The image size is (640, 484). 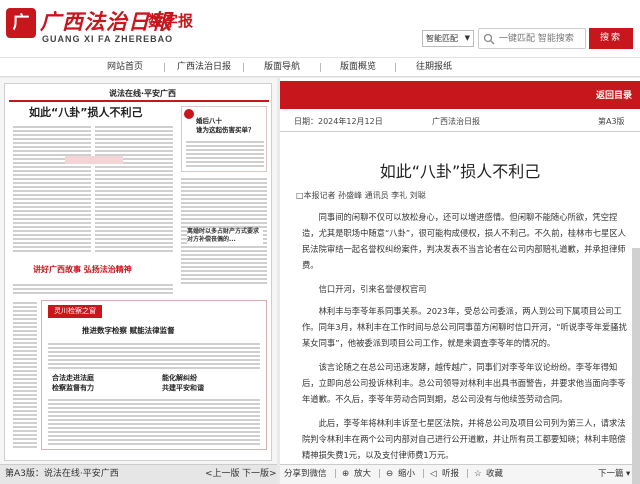 What do you see at coordinates (358, 67) in the screenshot?
I see `nav-page-overview: 版面概览` at bounding box center [358, 67].